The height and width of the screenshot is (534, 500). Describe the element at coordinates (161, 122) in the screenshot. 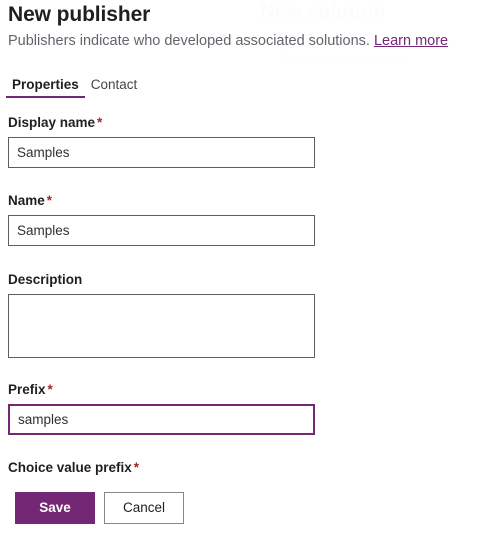

I see `display-name-label: Display name *` at that location.